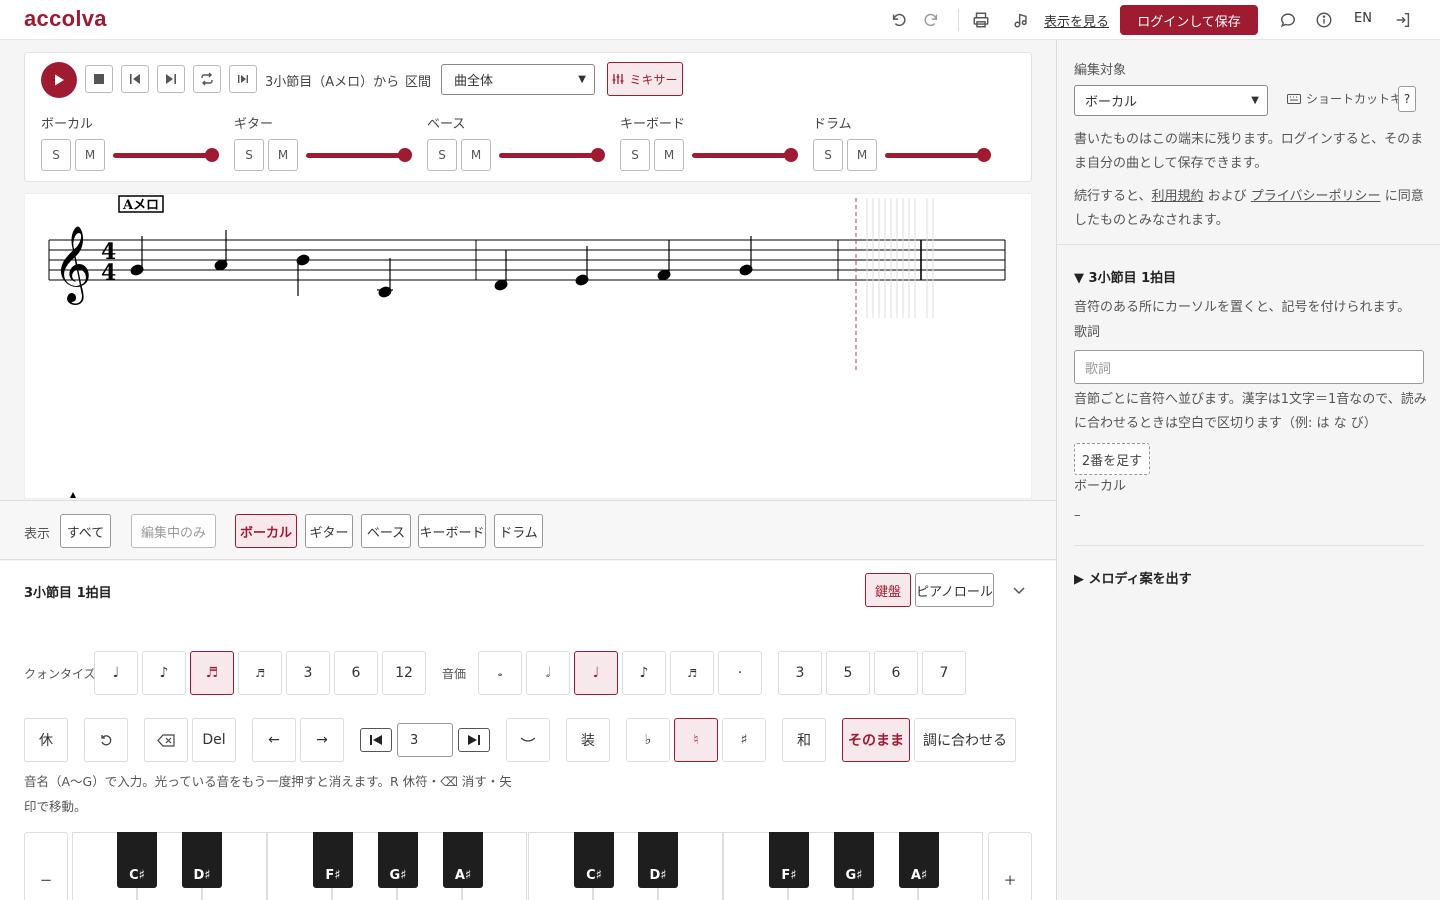 This screenshot has width=1440, height=900. Describe the element at coordinates (463, 860) in the screenshot. I see `piano-key-a-sharp-4: A♯` at that location.